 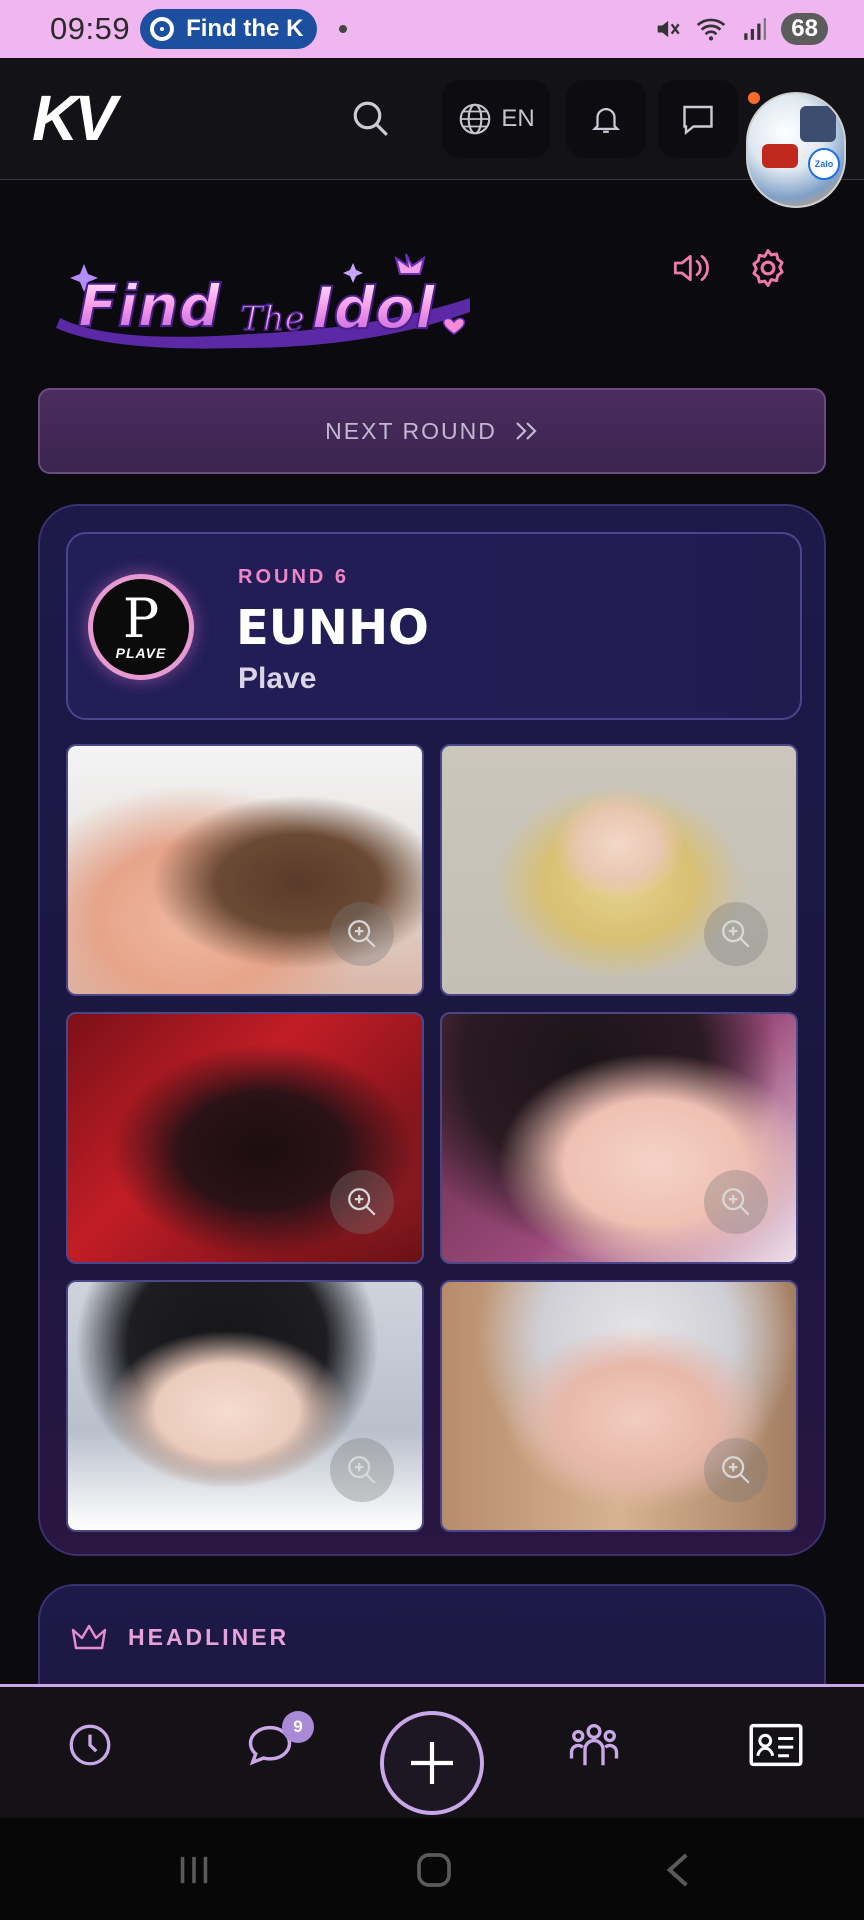 What do you see at coordinates (692, 268) in the screenshot?
I see `sound-icon` at bounding box center [692, 268].